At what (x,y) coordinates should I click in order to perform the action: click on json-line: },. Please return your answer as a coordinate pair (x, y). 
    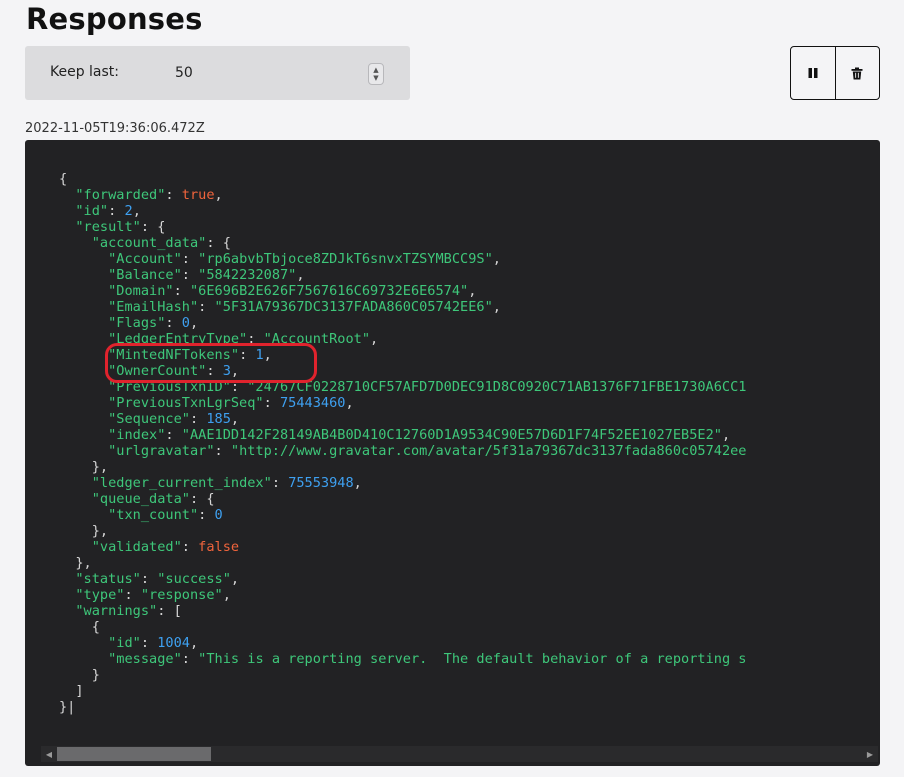
    Looking at the image, I should click on (403, 563).